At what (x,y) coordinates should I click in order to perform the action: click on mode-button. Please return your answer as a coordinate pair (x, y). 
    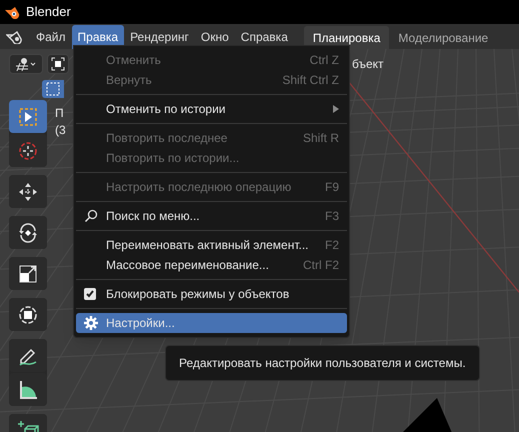
    Looking at the image, I should click on (58, 64).